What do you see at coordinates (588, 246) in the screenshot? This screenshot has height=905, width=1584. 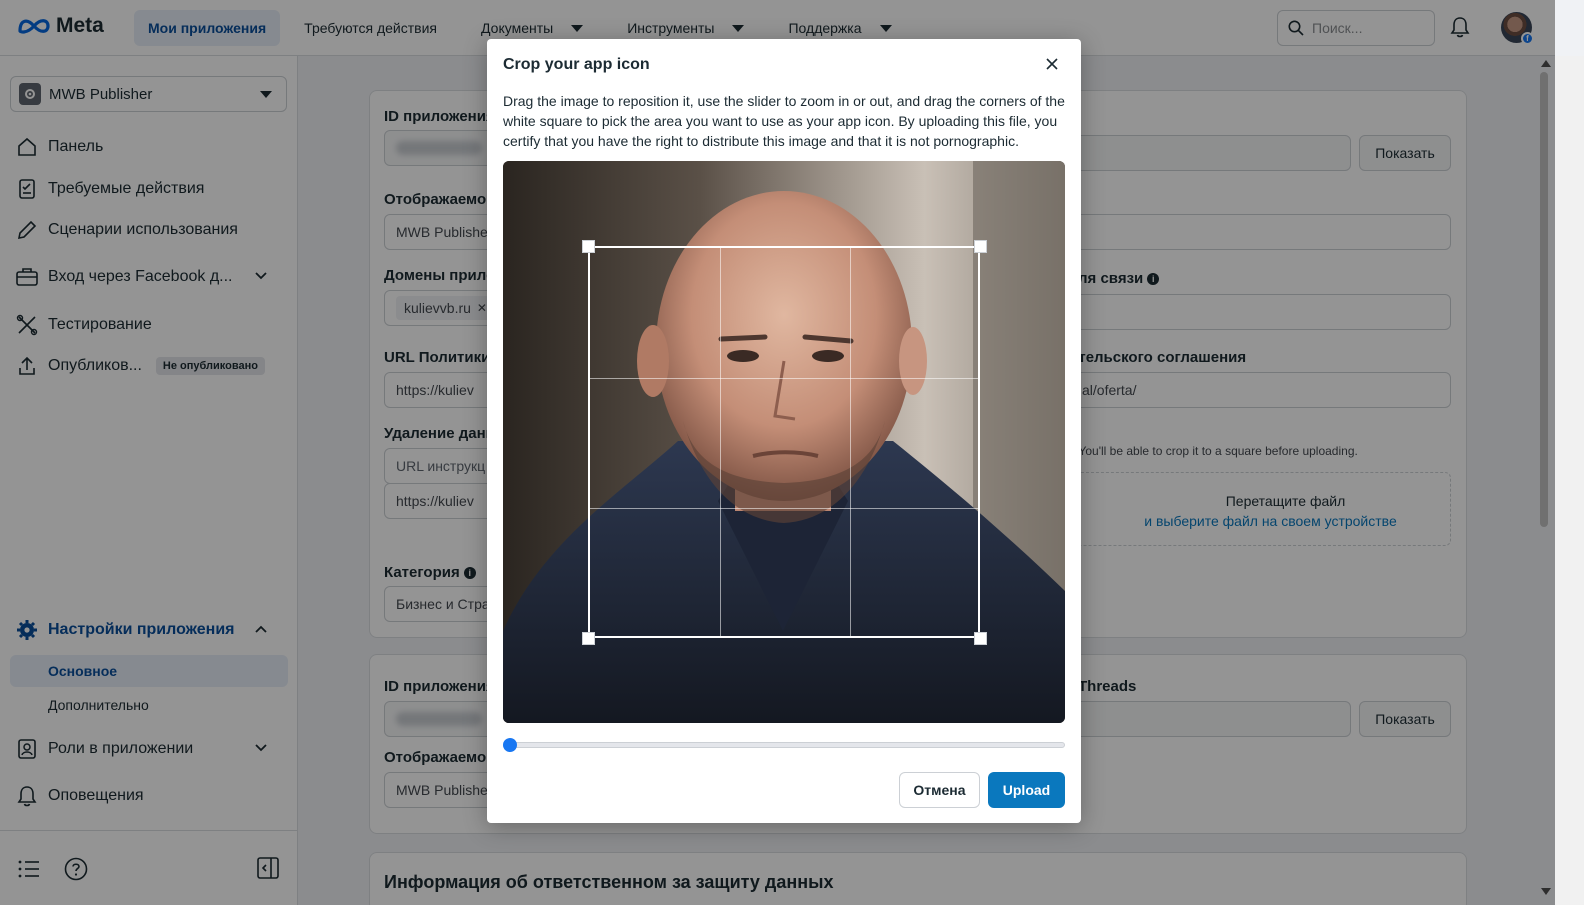 I see `crop-handle-top-left` at bounding box center [588, 246].